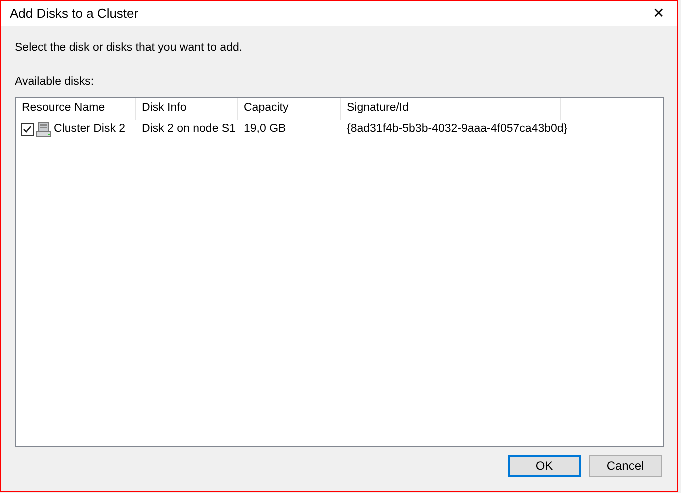 This screenshot has width=681, height=493. What do you see at coordinates (55, 82) in the screenshot?
I see `list-label: Available disks:` at bounding box center [55, 82].